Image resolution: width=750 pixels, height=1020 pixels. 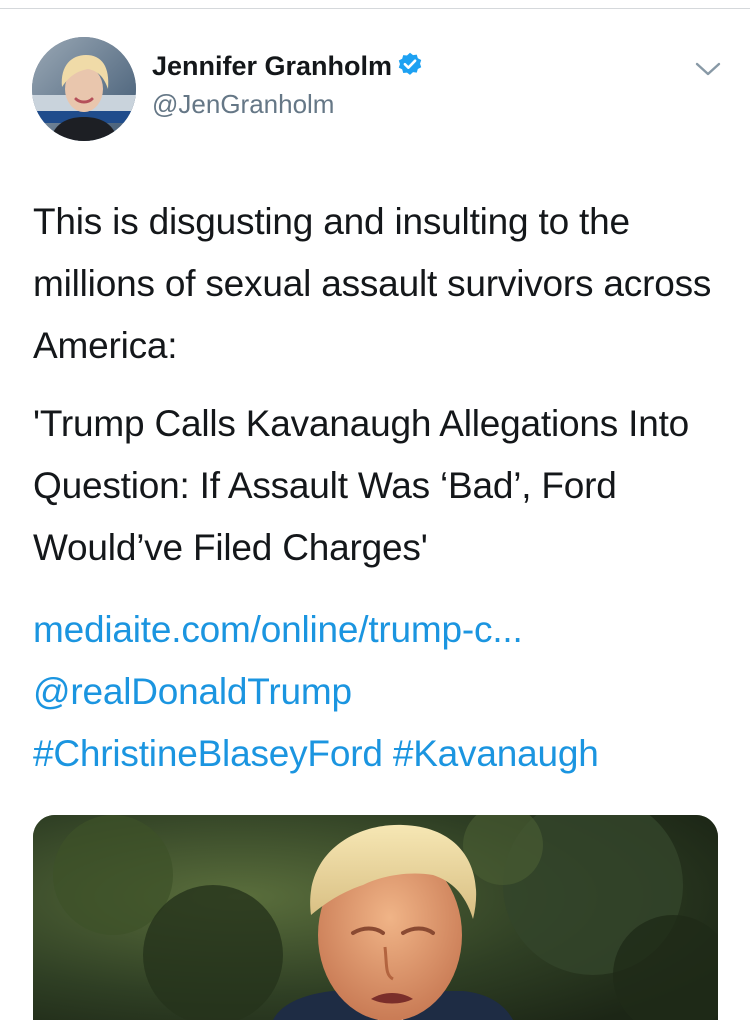 I want to click on chevron-down-icon, so click(x=708, y=69).